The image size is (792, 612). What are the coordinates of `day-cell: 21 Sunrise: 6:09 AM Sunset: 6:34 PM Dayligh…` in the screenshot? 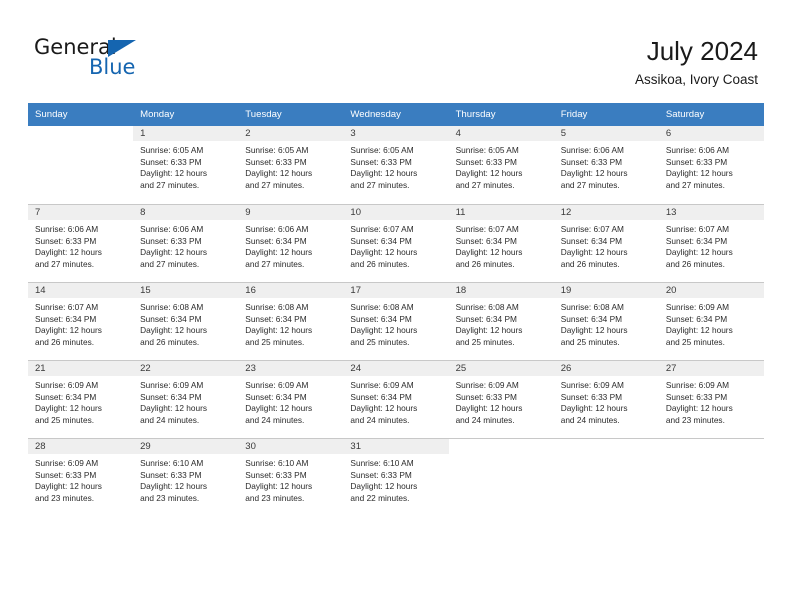 It's located at (81, 399).